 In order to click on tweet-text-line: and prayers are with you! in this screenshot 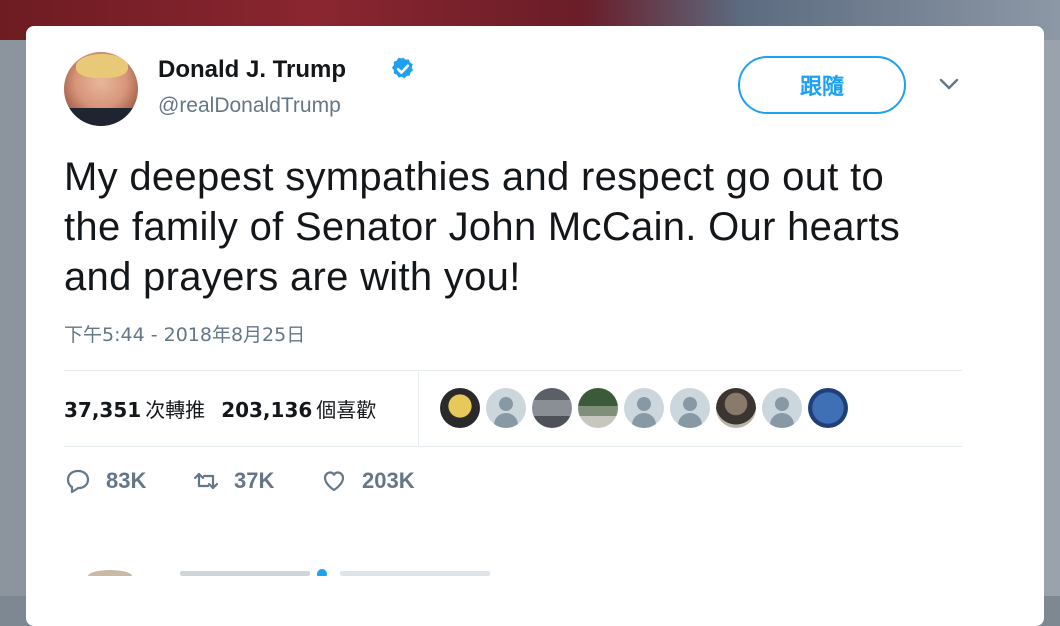, I will do `click(292, 277)`.